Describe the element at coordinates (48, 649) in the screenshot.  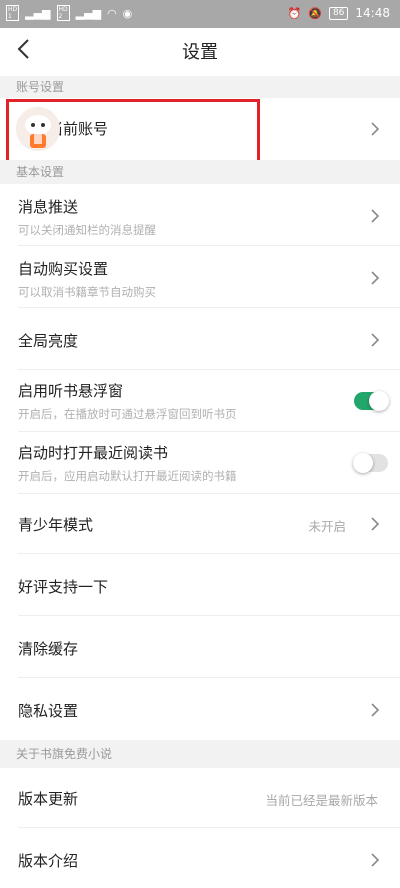
I see `clear-cache-label: 清除缓存` at that location.